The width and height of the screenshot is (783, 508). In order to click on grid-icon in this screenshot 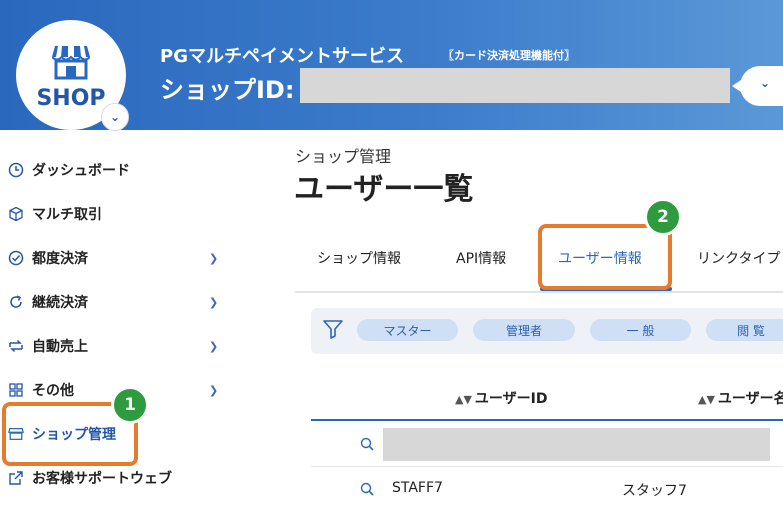, I will do `click(16, 390)`.